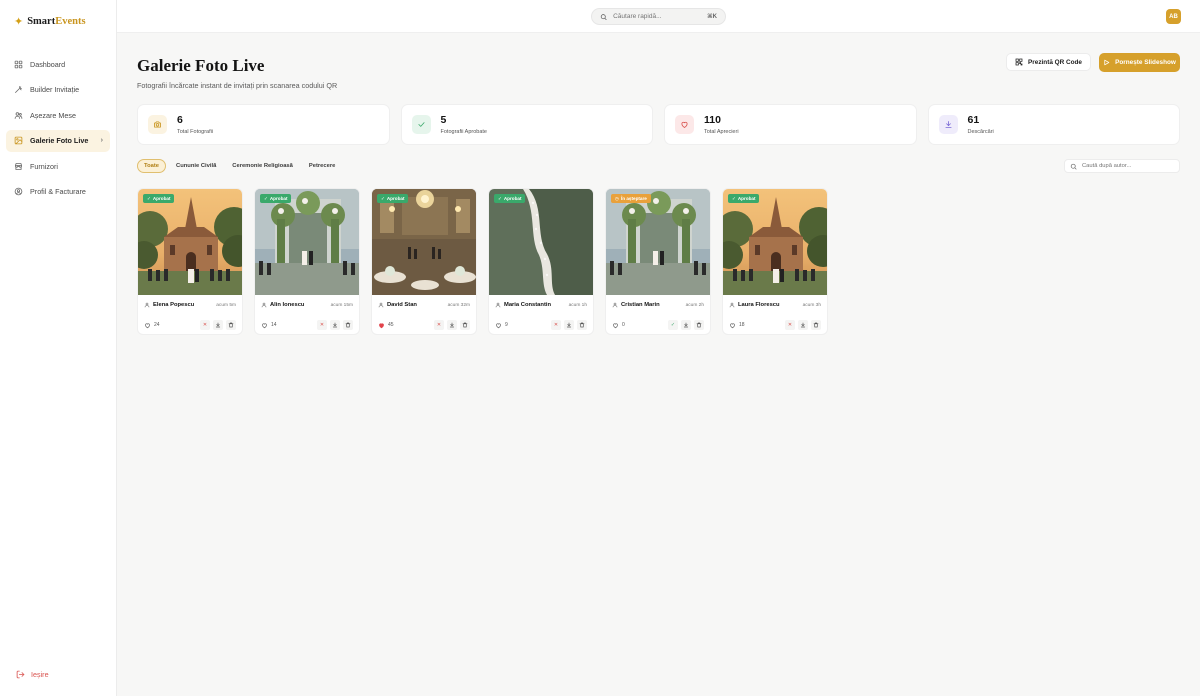 The height and width of the screenshot is (696, 1200). What do you see at coordinates (170, 325) in the screenshot?
I see `like-button: 24` at bounding box center [170, 325].